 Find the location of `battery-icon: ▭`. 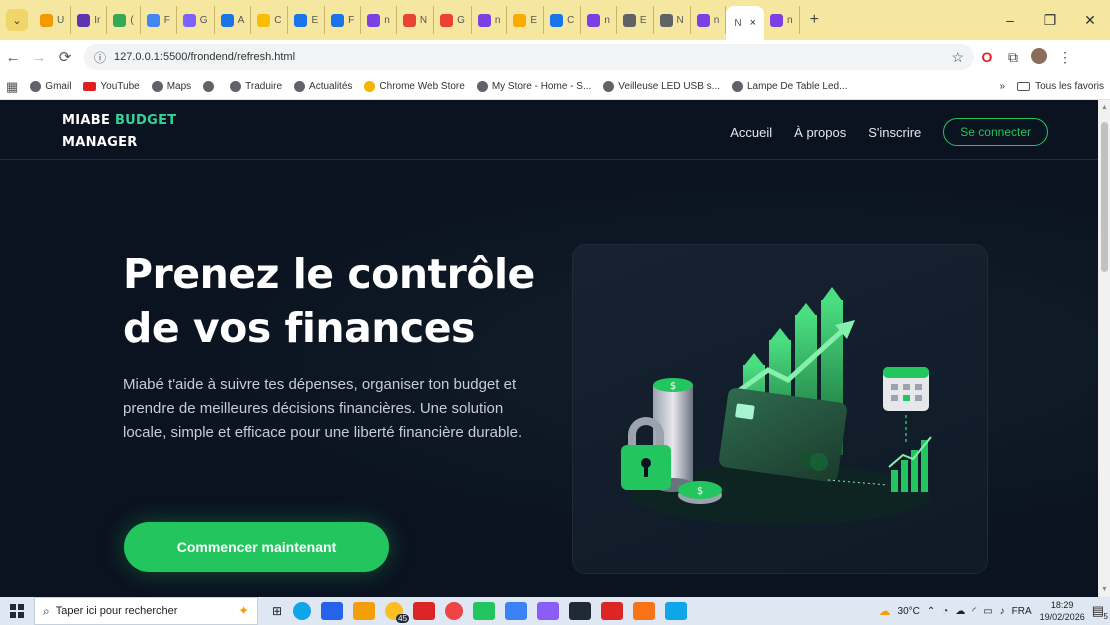

battery-icon: ▭ is located at coordinates (987, 611).